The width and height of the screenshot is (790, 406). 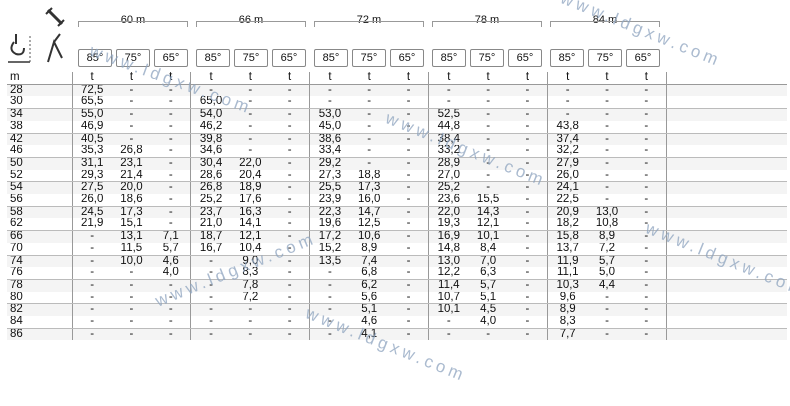 I want to click on radius-cell: 80, so click(x=40, y=298).